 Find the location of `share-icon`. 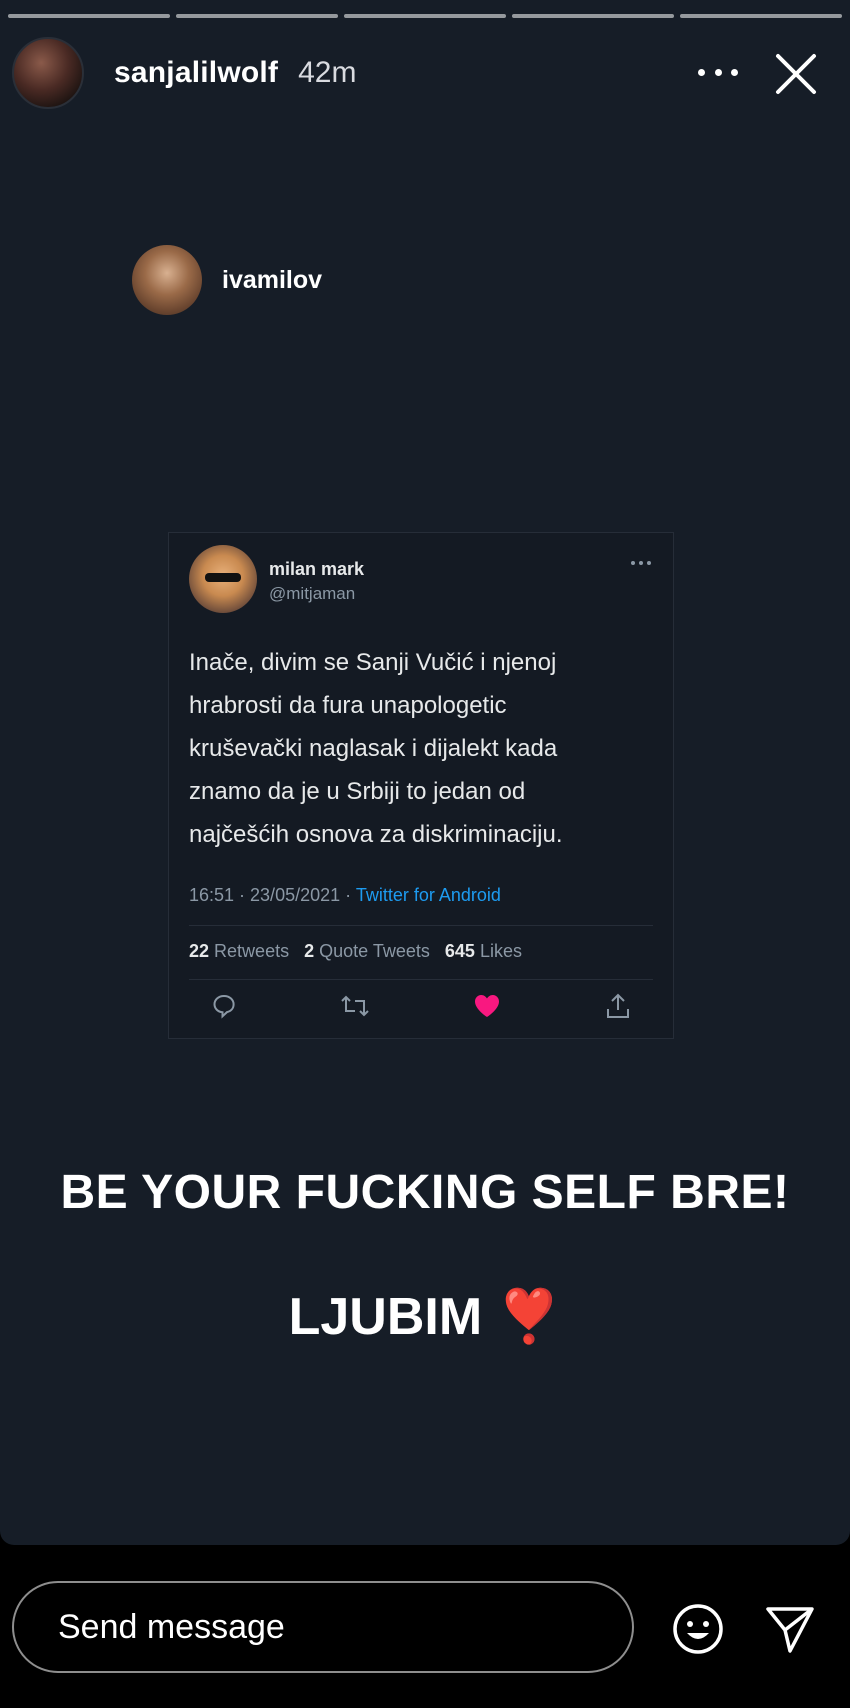

share-icon is located at coordinates (618, 1006).